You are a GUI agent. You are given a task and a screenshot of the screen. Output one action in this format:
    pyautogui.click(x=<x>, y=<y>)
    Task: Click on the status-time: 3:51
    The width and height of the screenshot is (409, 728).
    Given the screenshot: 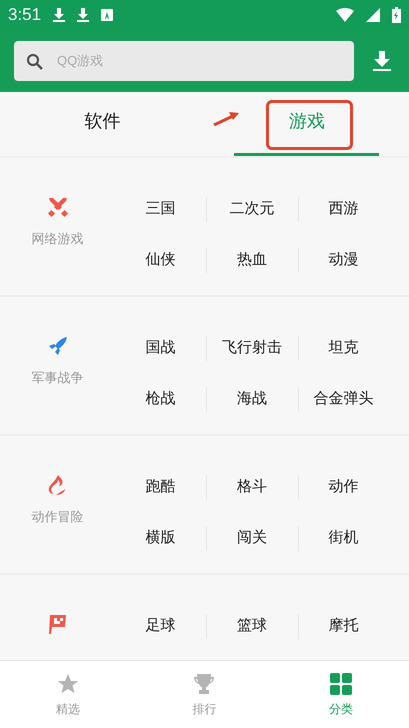 What is the action you would take?
    pyautogui.click(x=25, y=15)
    